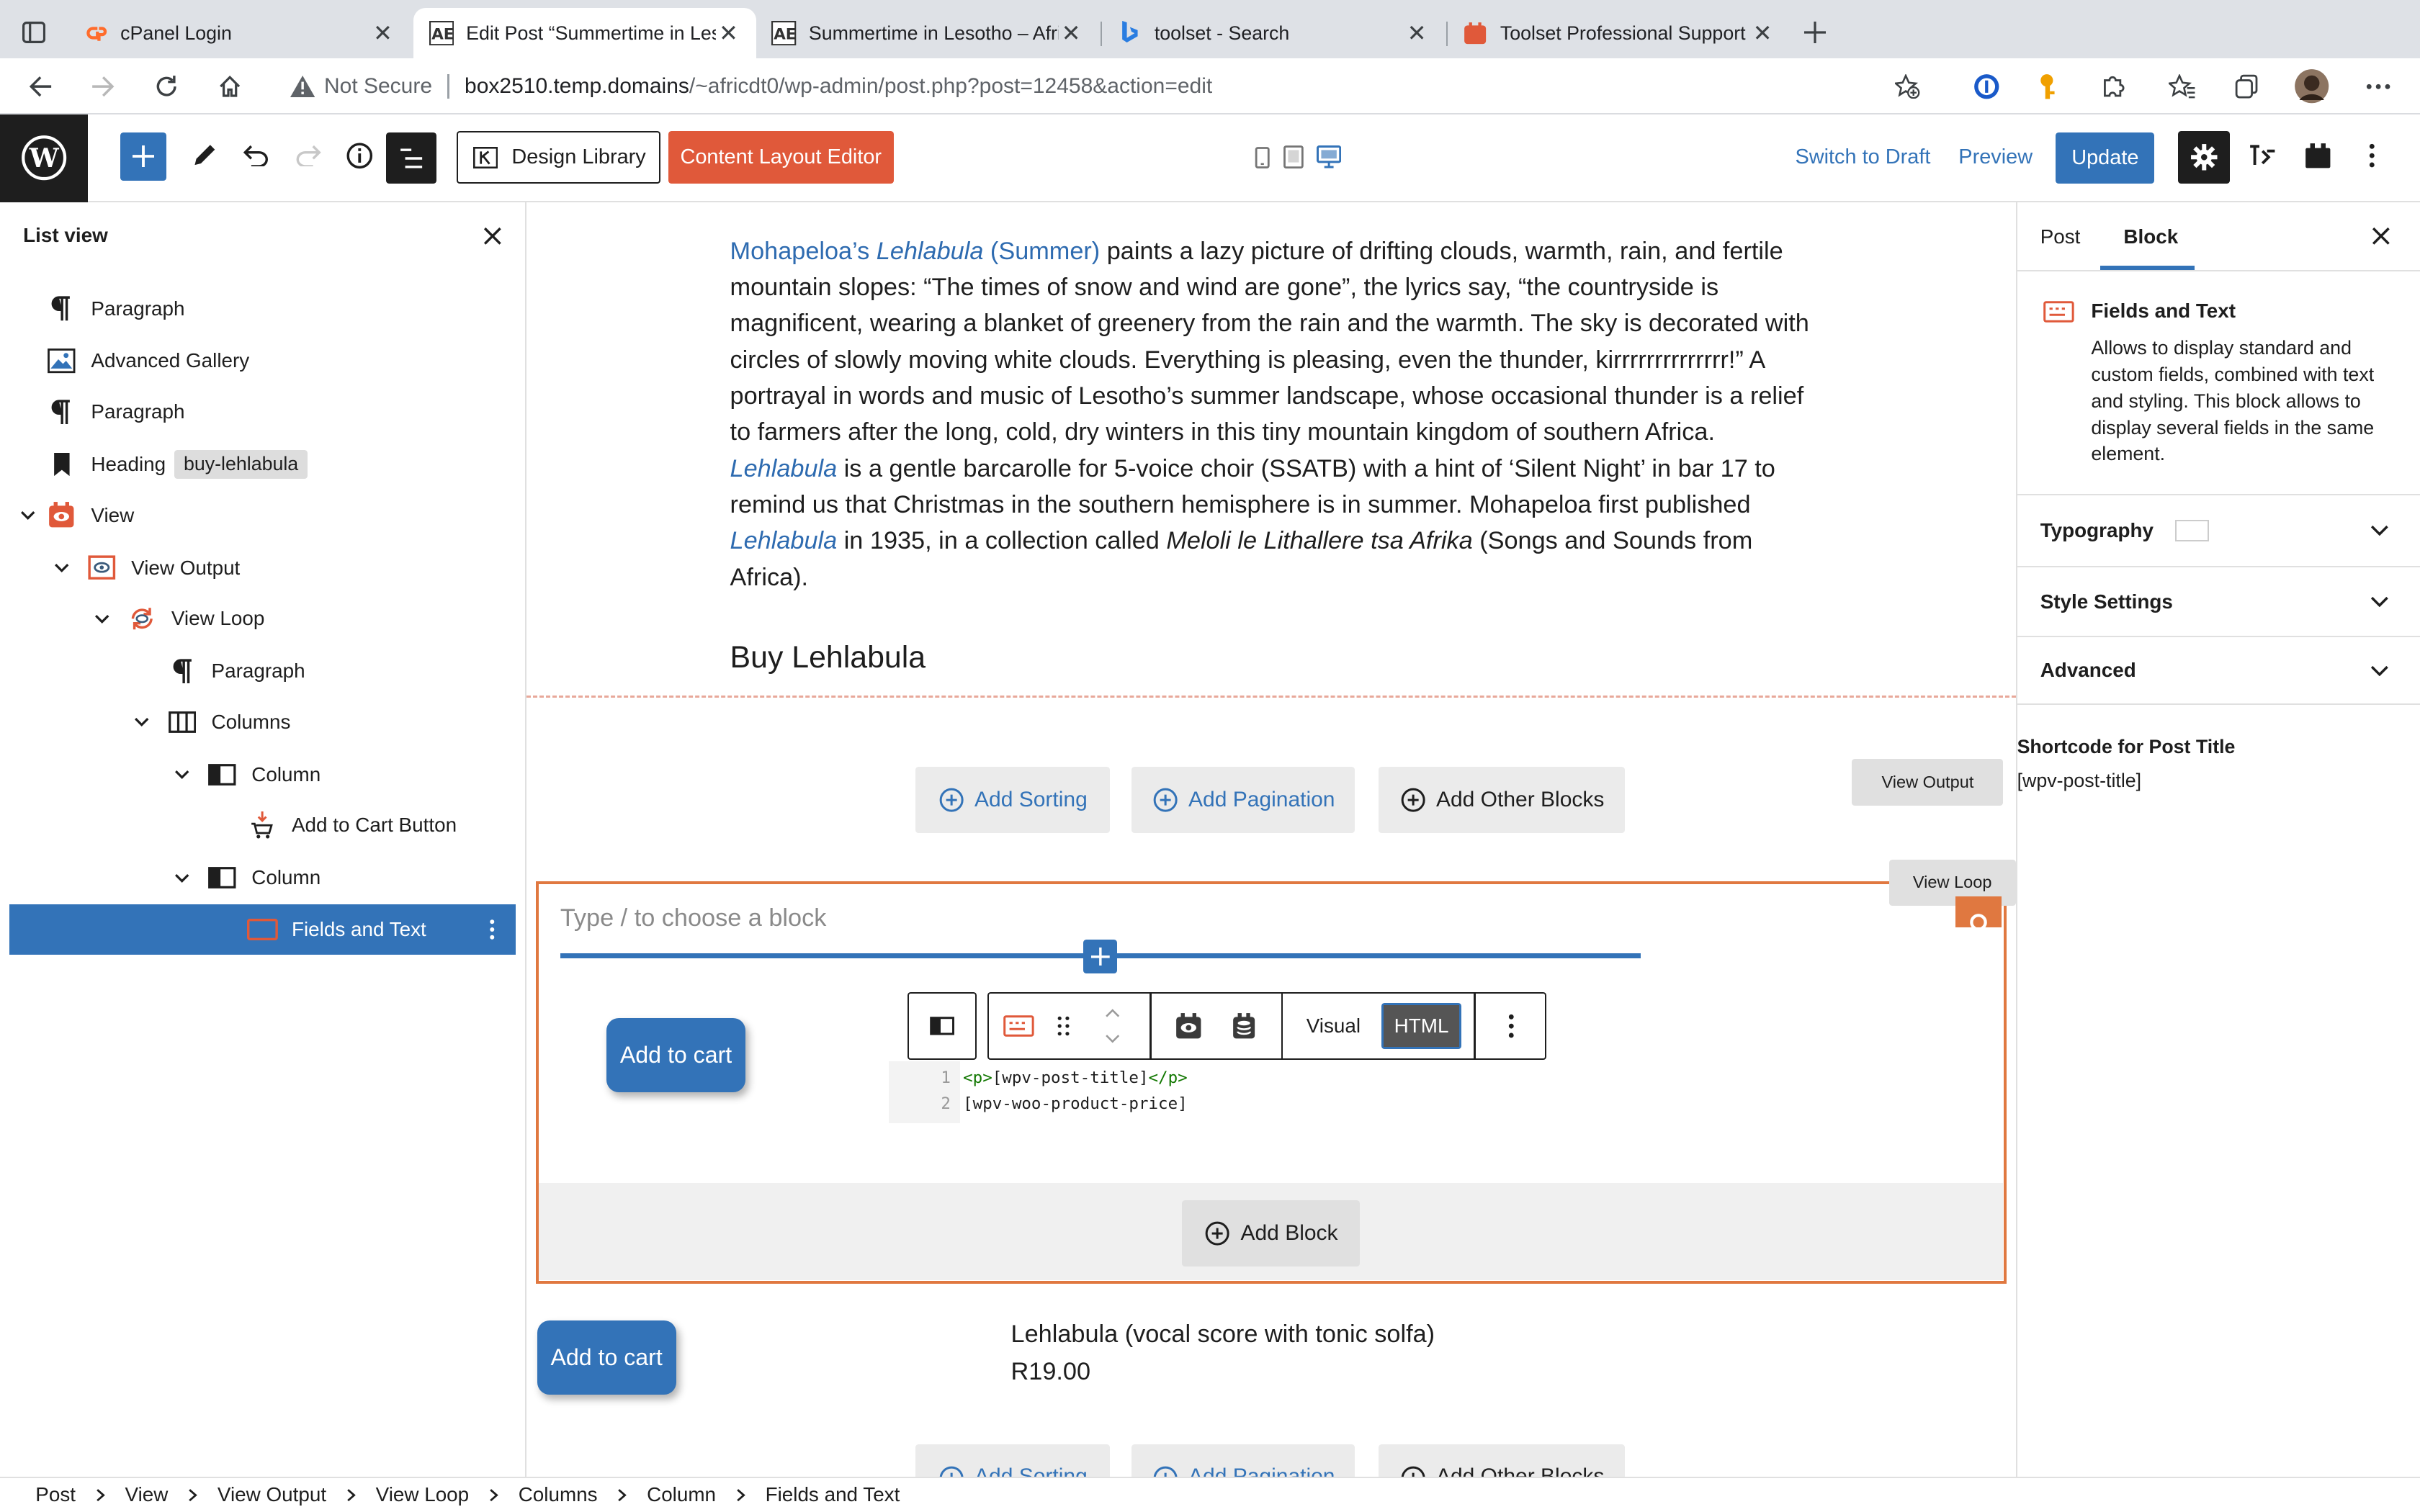  I want to click on editor-options-icon, so click(2372, 156).